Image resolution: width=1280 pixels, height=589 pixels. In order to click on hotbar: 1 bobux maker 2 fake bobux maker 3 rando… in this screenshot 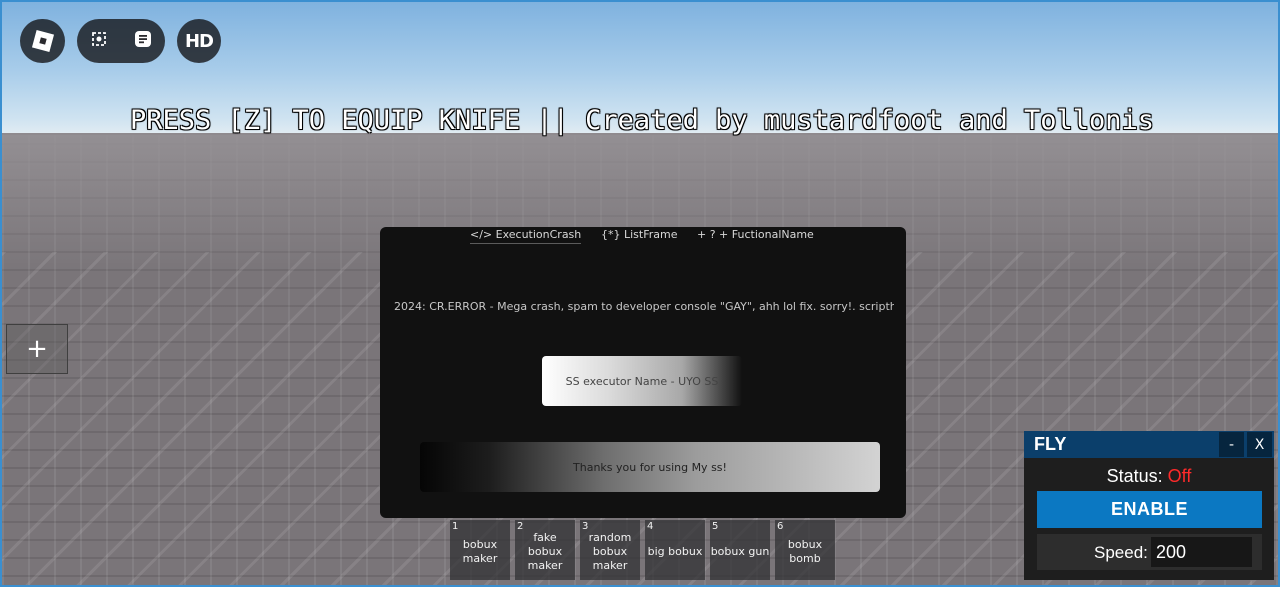, I will do `click(642, 550)`.